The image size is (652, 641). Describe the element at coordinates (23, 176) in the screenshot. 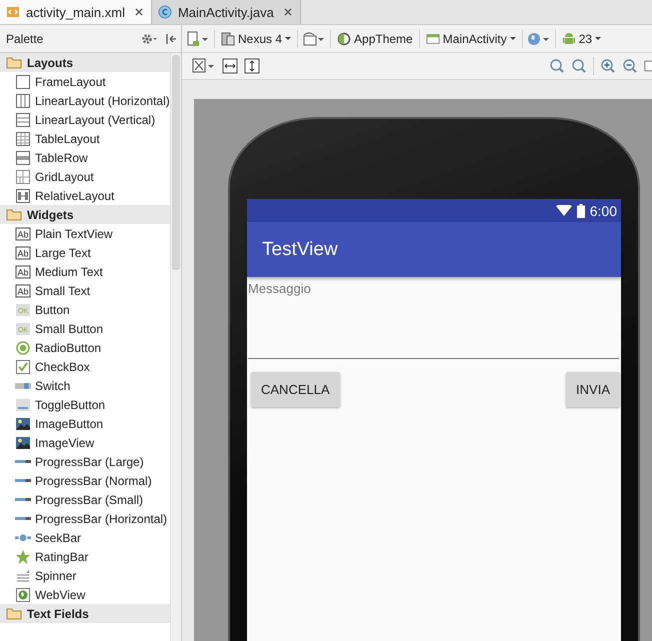

I see `grid-widget-icon` at that location.